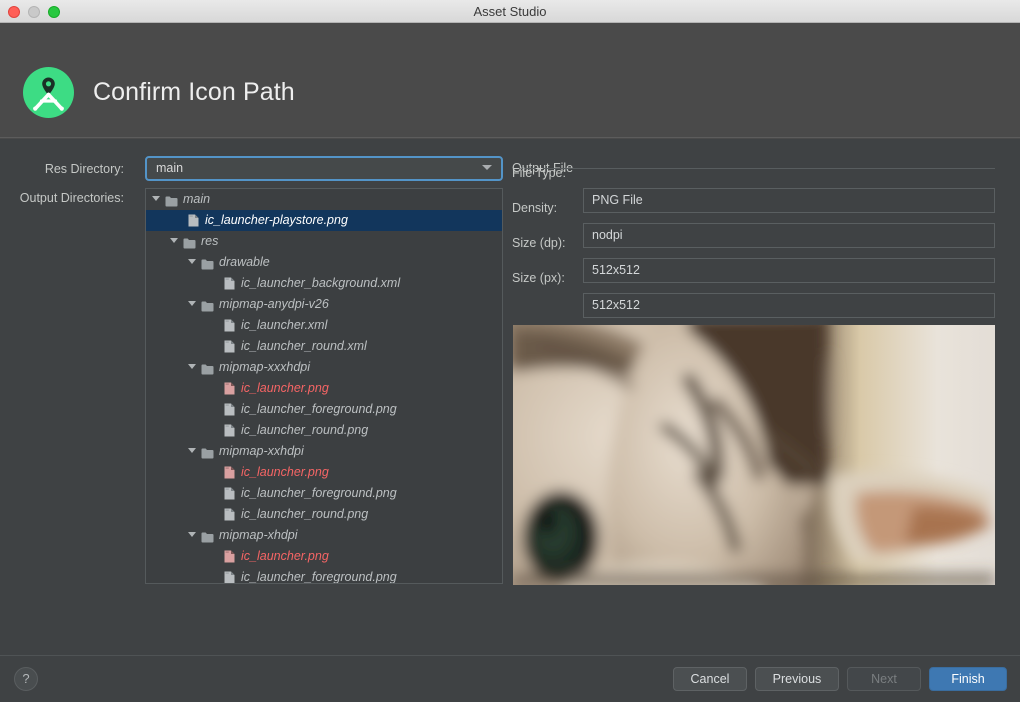  What do you see at coordinates (797, 679) in the screenshot?
I see `previous-button: Previous` at bounding box center [797, 679].